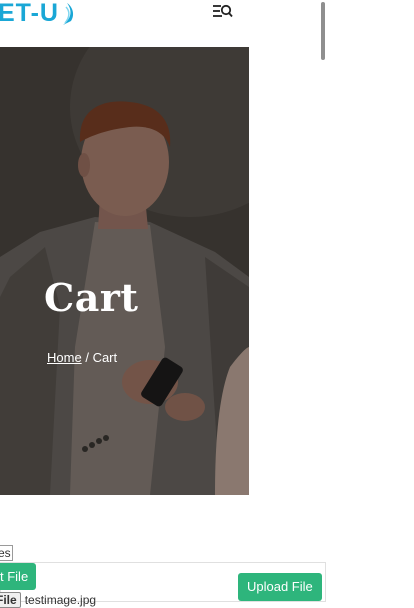 This screenshot has width=414, height=608. Describe the element at coordinates (60, 600) in the screenshot. I see `selected-file-name: testimage.jpg` at that location.